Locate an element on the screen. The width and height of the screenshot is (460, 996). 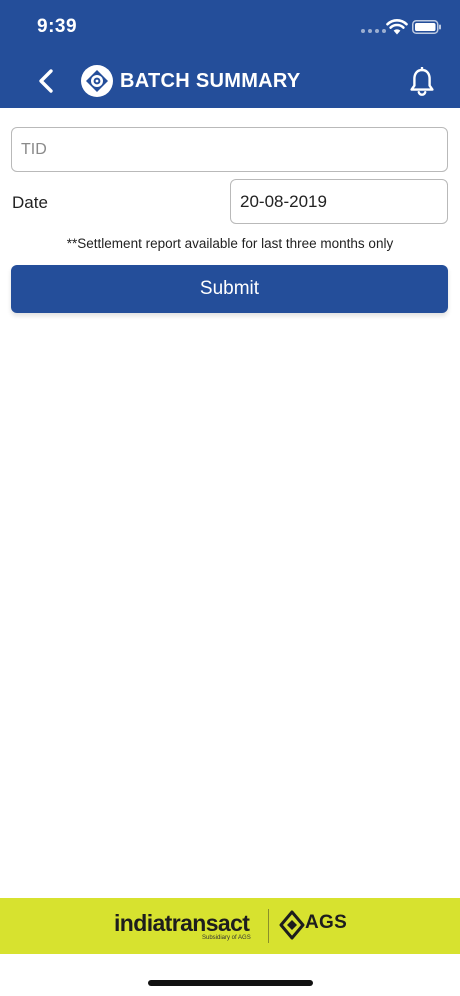
ags-logo-icon is located at coordinates (292, 925).